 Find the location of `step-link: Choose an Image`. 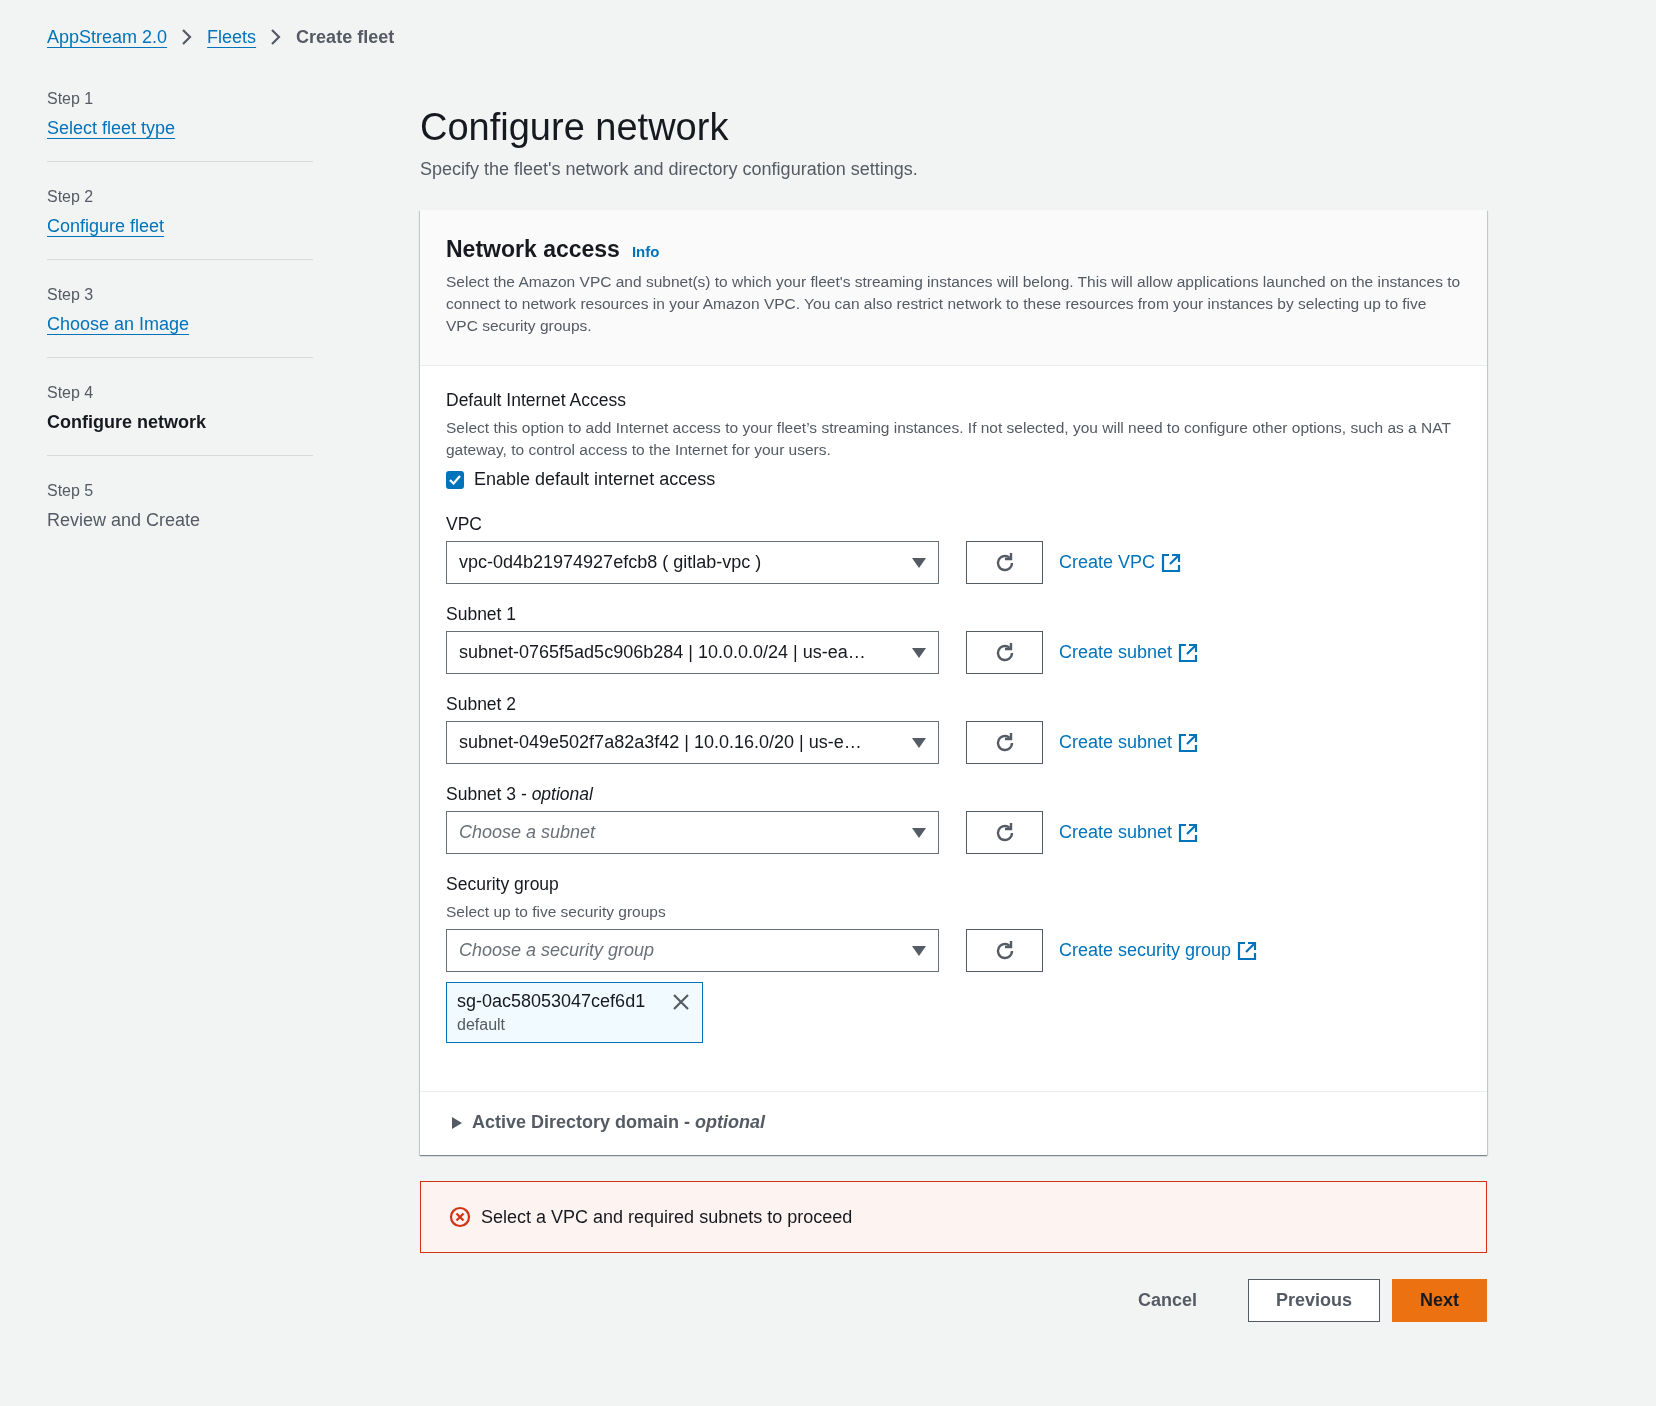

step-link: Choose an Image is located at coordinates (118, 324).